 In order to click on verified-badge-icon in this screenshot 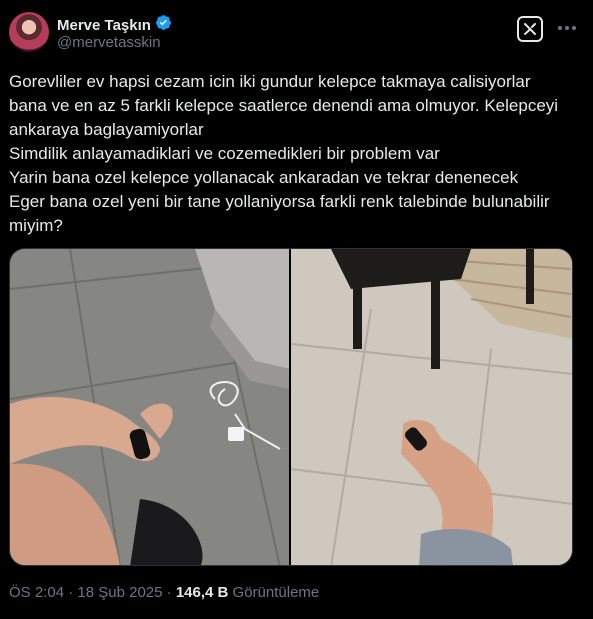, I will do `click(163, 25)`.